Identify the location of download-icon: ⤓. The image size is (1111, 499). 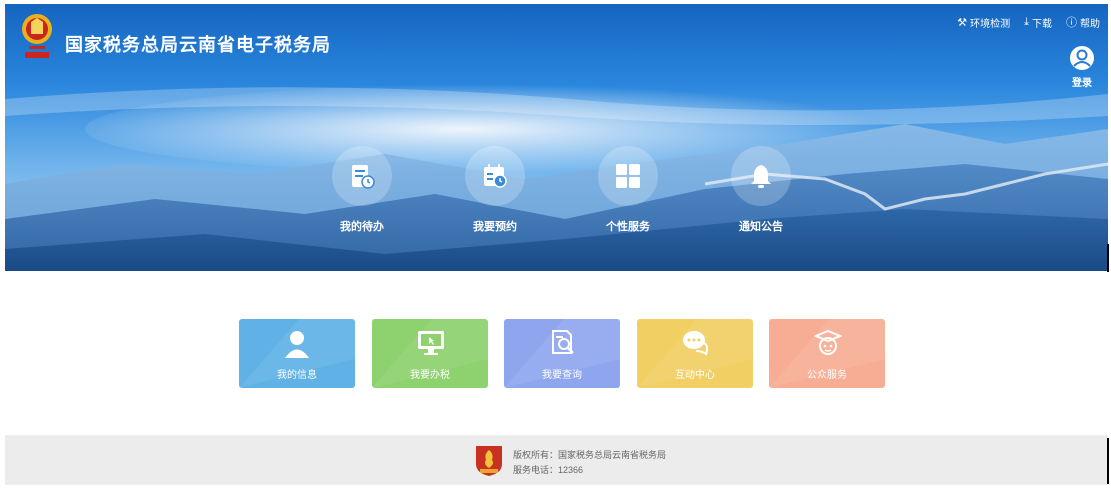
(1026, 21).